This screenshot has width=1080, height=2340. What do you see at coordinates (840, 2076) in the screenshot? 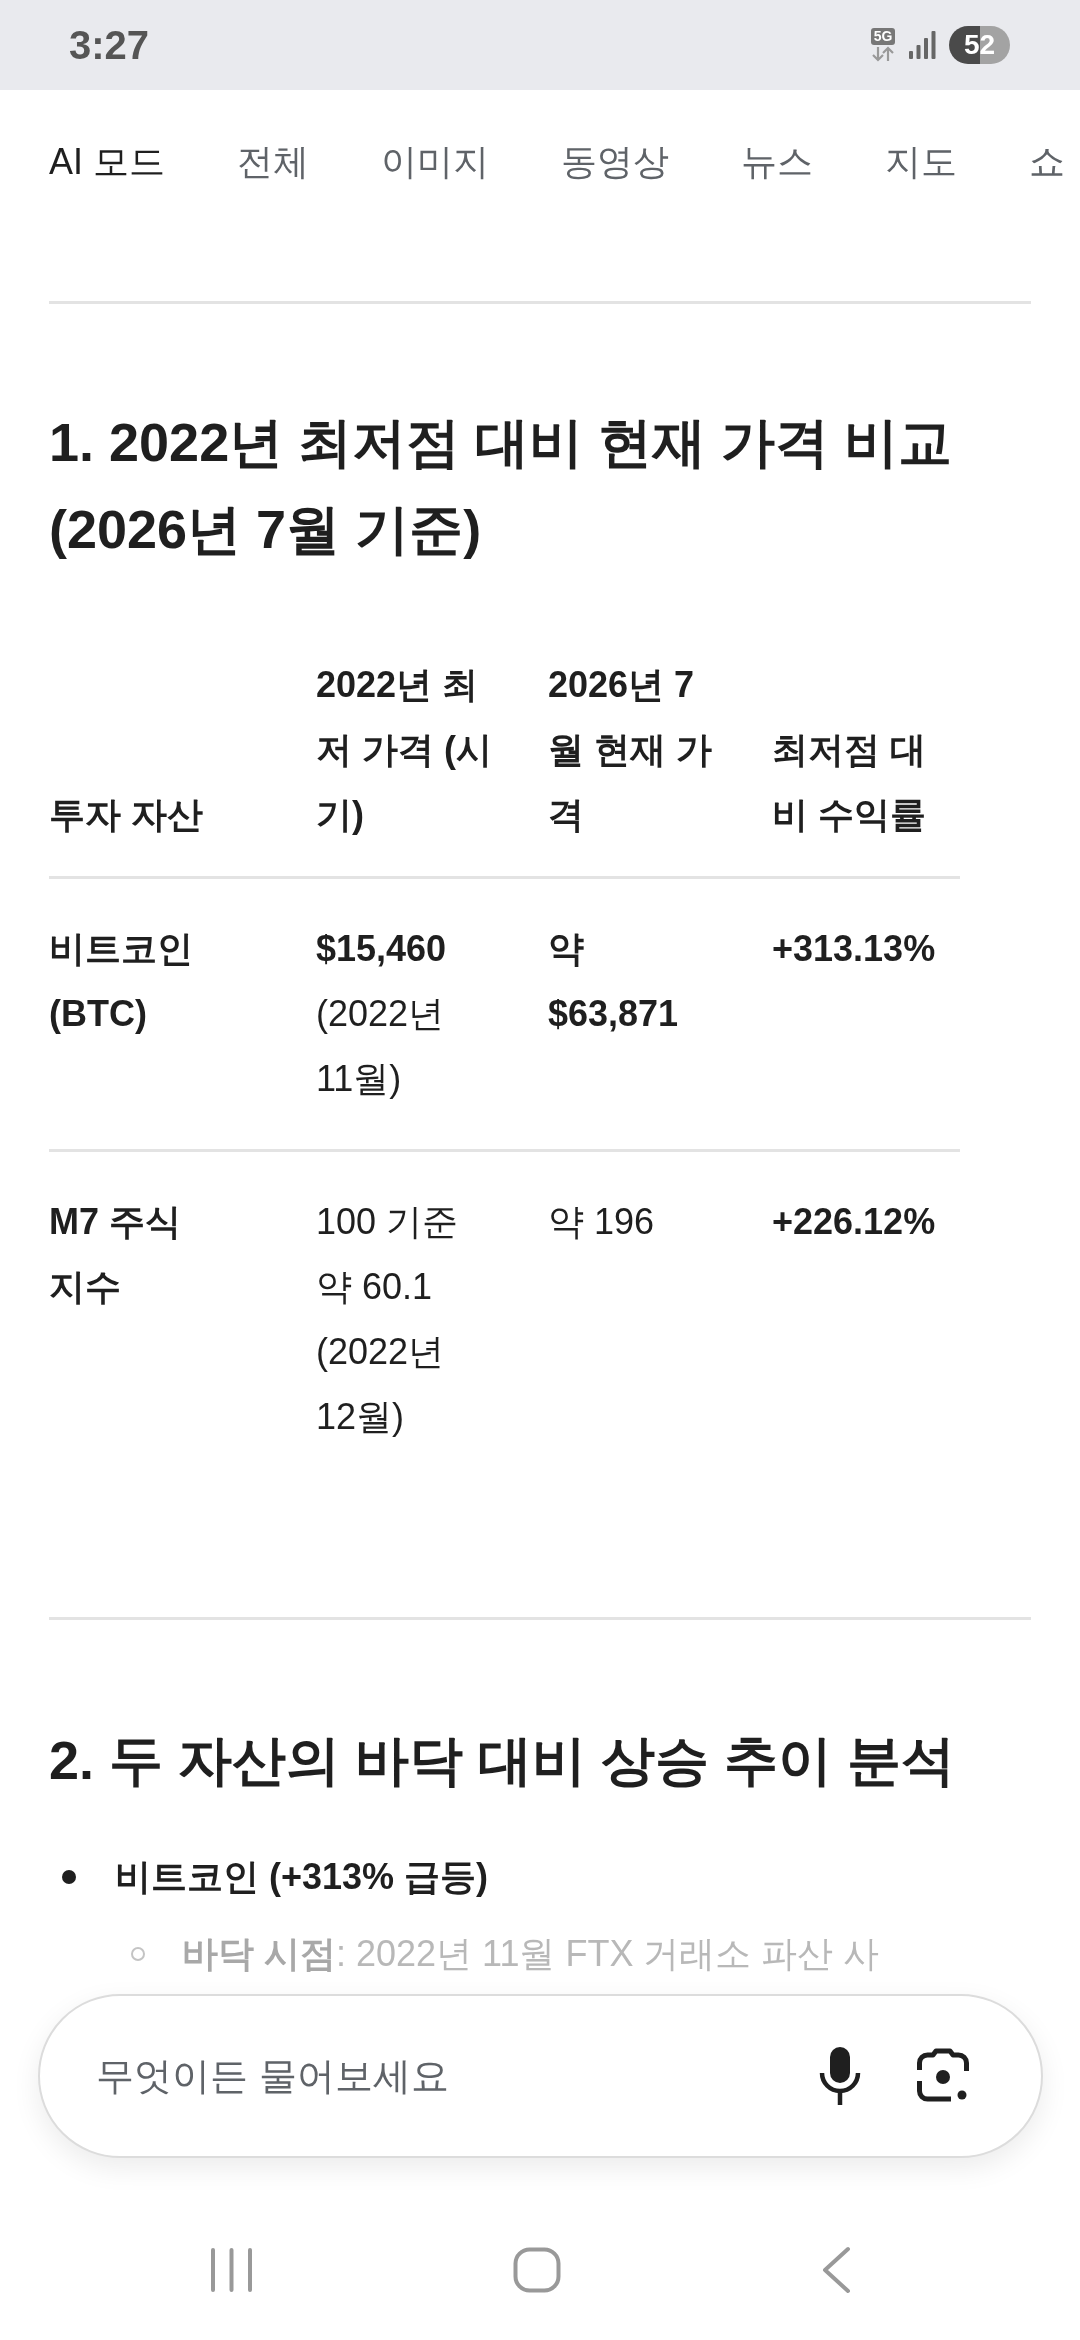
I see `microphone-icon` at bounding box center [840, 2076].